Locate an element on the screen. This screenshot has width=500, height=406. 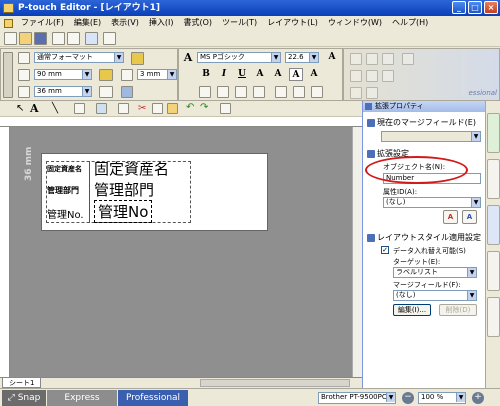
menu-view: 表示(V) is located at coordinates (125, 23).